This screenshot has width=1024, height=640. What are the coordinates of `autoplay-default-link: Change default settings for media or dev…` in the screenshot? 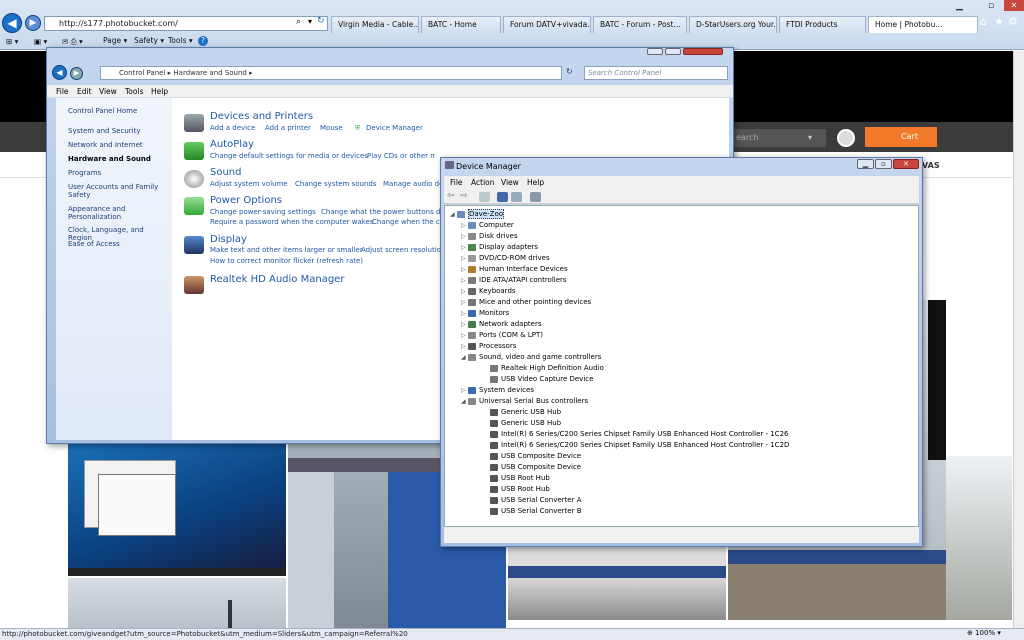 It's located at (289, 156).